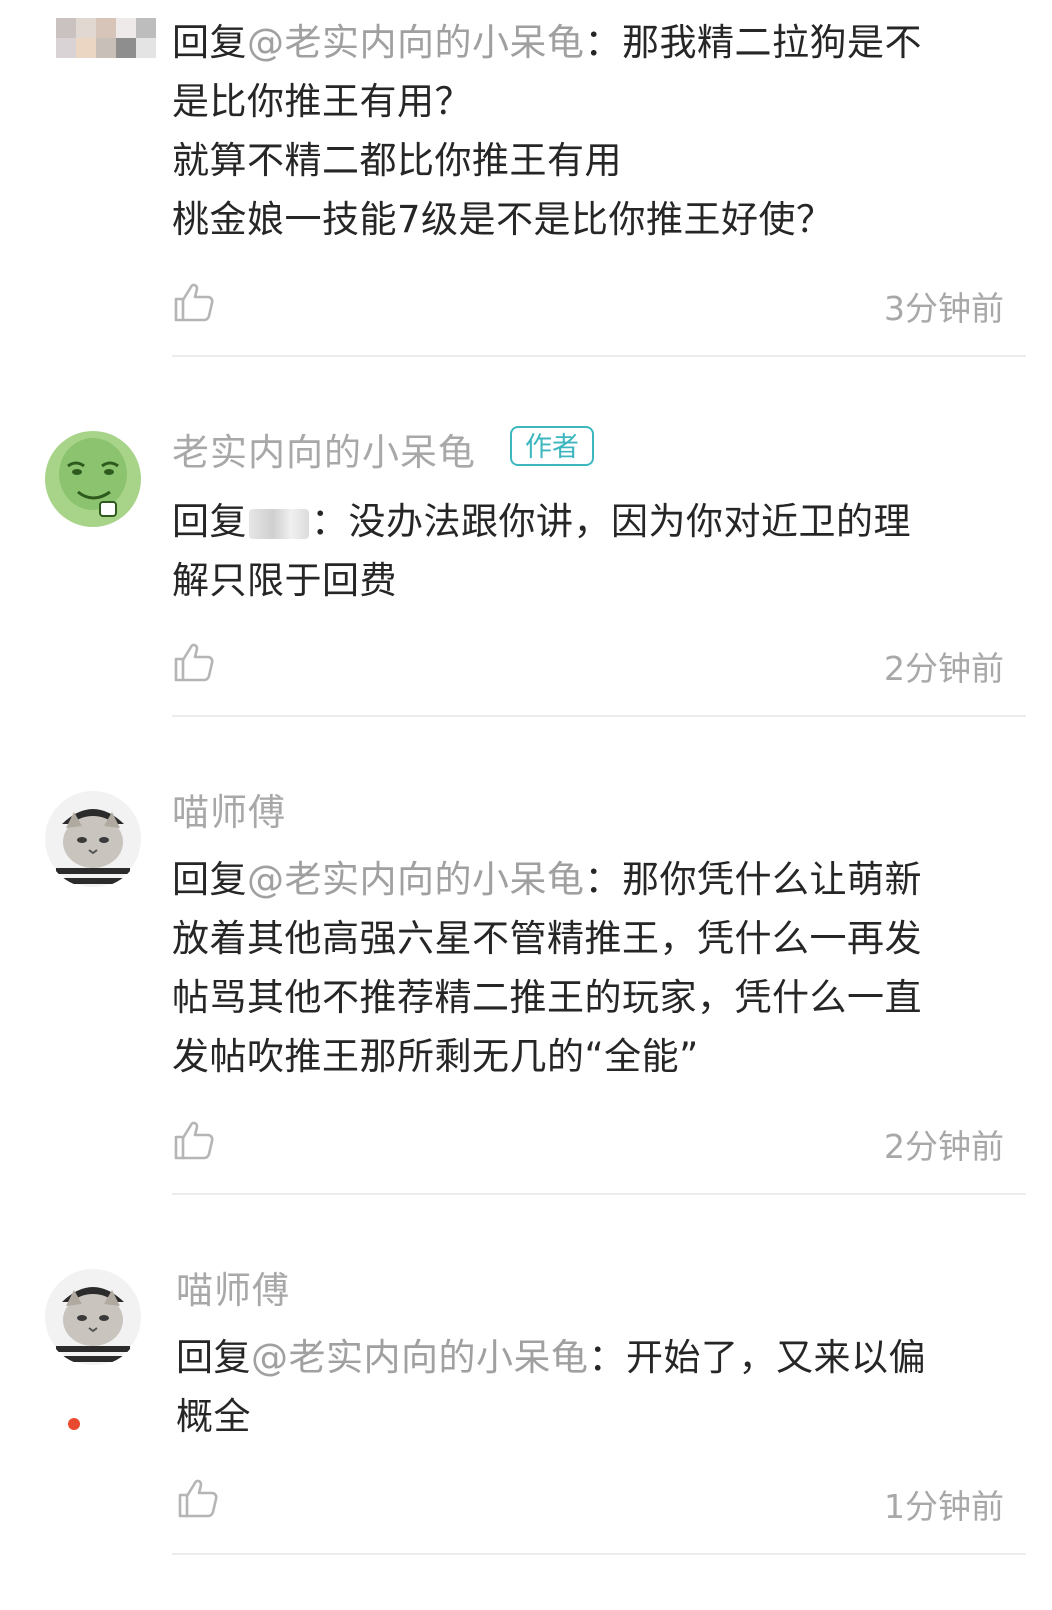 The image size is (1052, 1610). What do you see at coordinates (74, 1424) in the screenshot?
I see `notification-dot` at bounding box center [74, 1424].